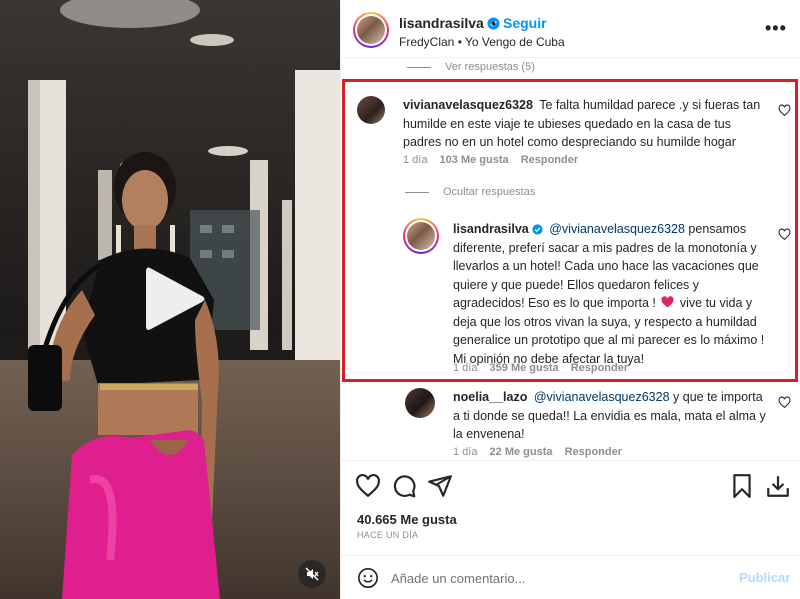 Image resolution: width=800 pixels, height=599 pixels. Describe the element at coordinates (764, 577) in the screenshot. I see `publish-button: Publicar` at that location.